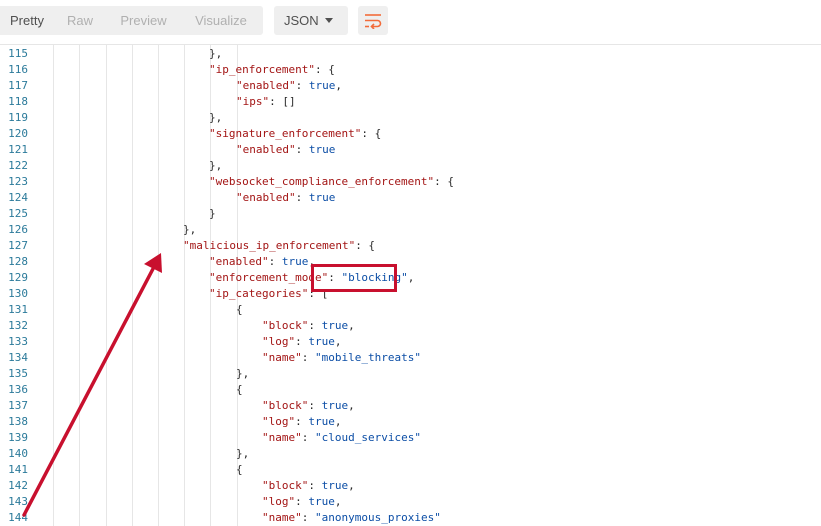  I want to click on wrap-lines-icon, so click(373, 21).